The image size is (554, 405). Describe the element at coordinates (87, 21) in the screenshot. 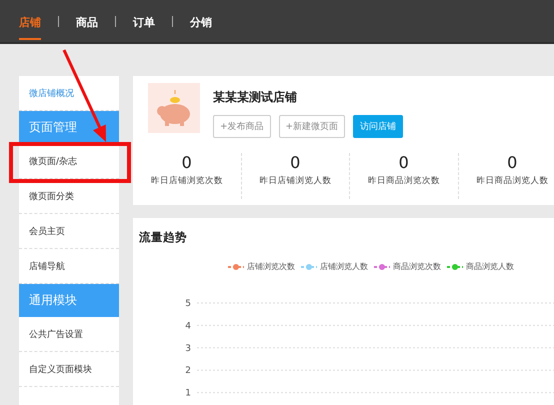

I see `nav-tab: 商品` at that location.